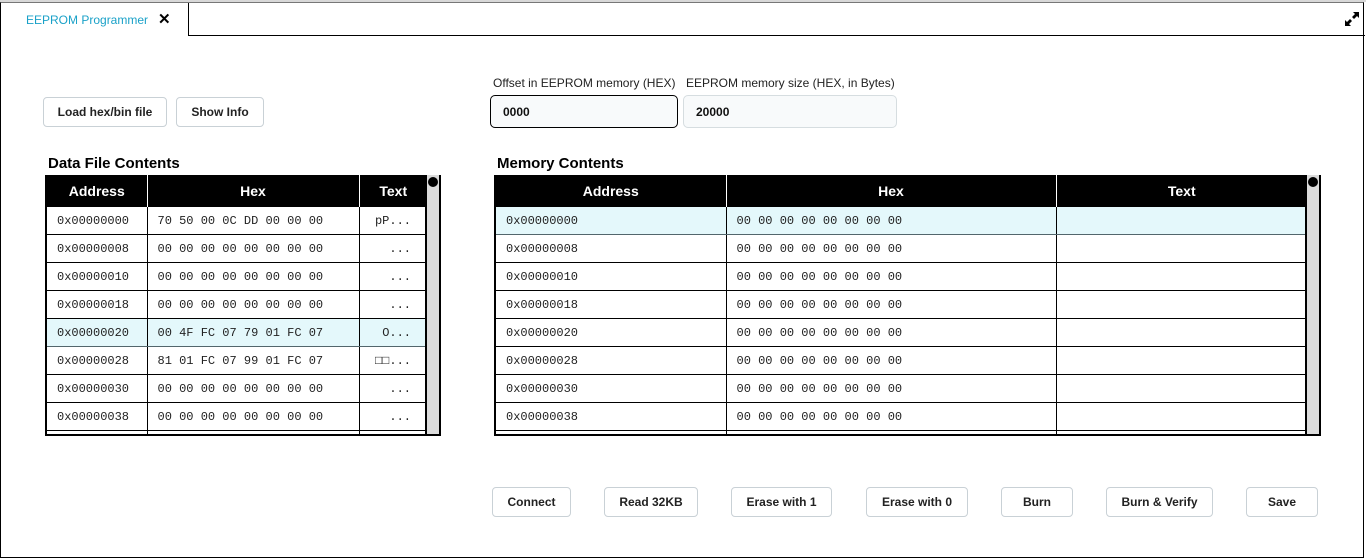 This screenshot has width=1366, height=560. I want to click on table-row: 0x00000000 00 00 00 00 00 00 00 00, so click(901, 221).